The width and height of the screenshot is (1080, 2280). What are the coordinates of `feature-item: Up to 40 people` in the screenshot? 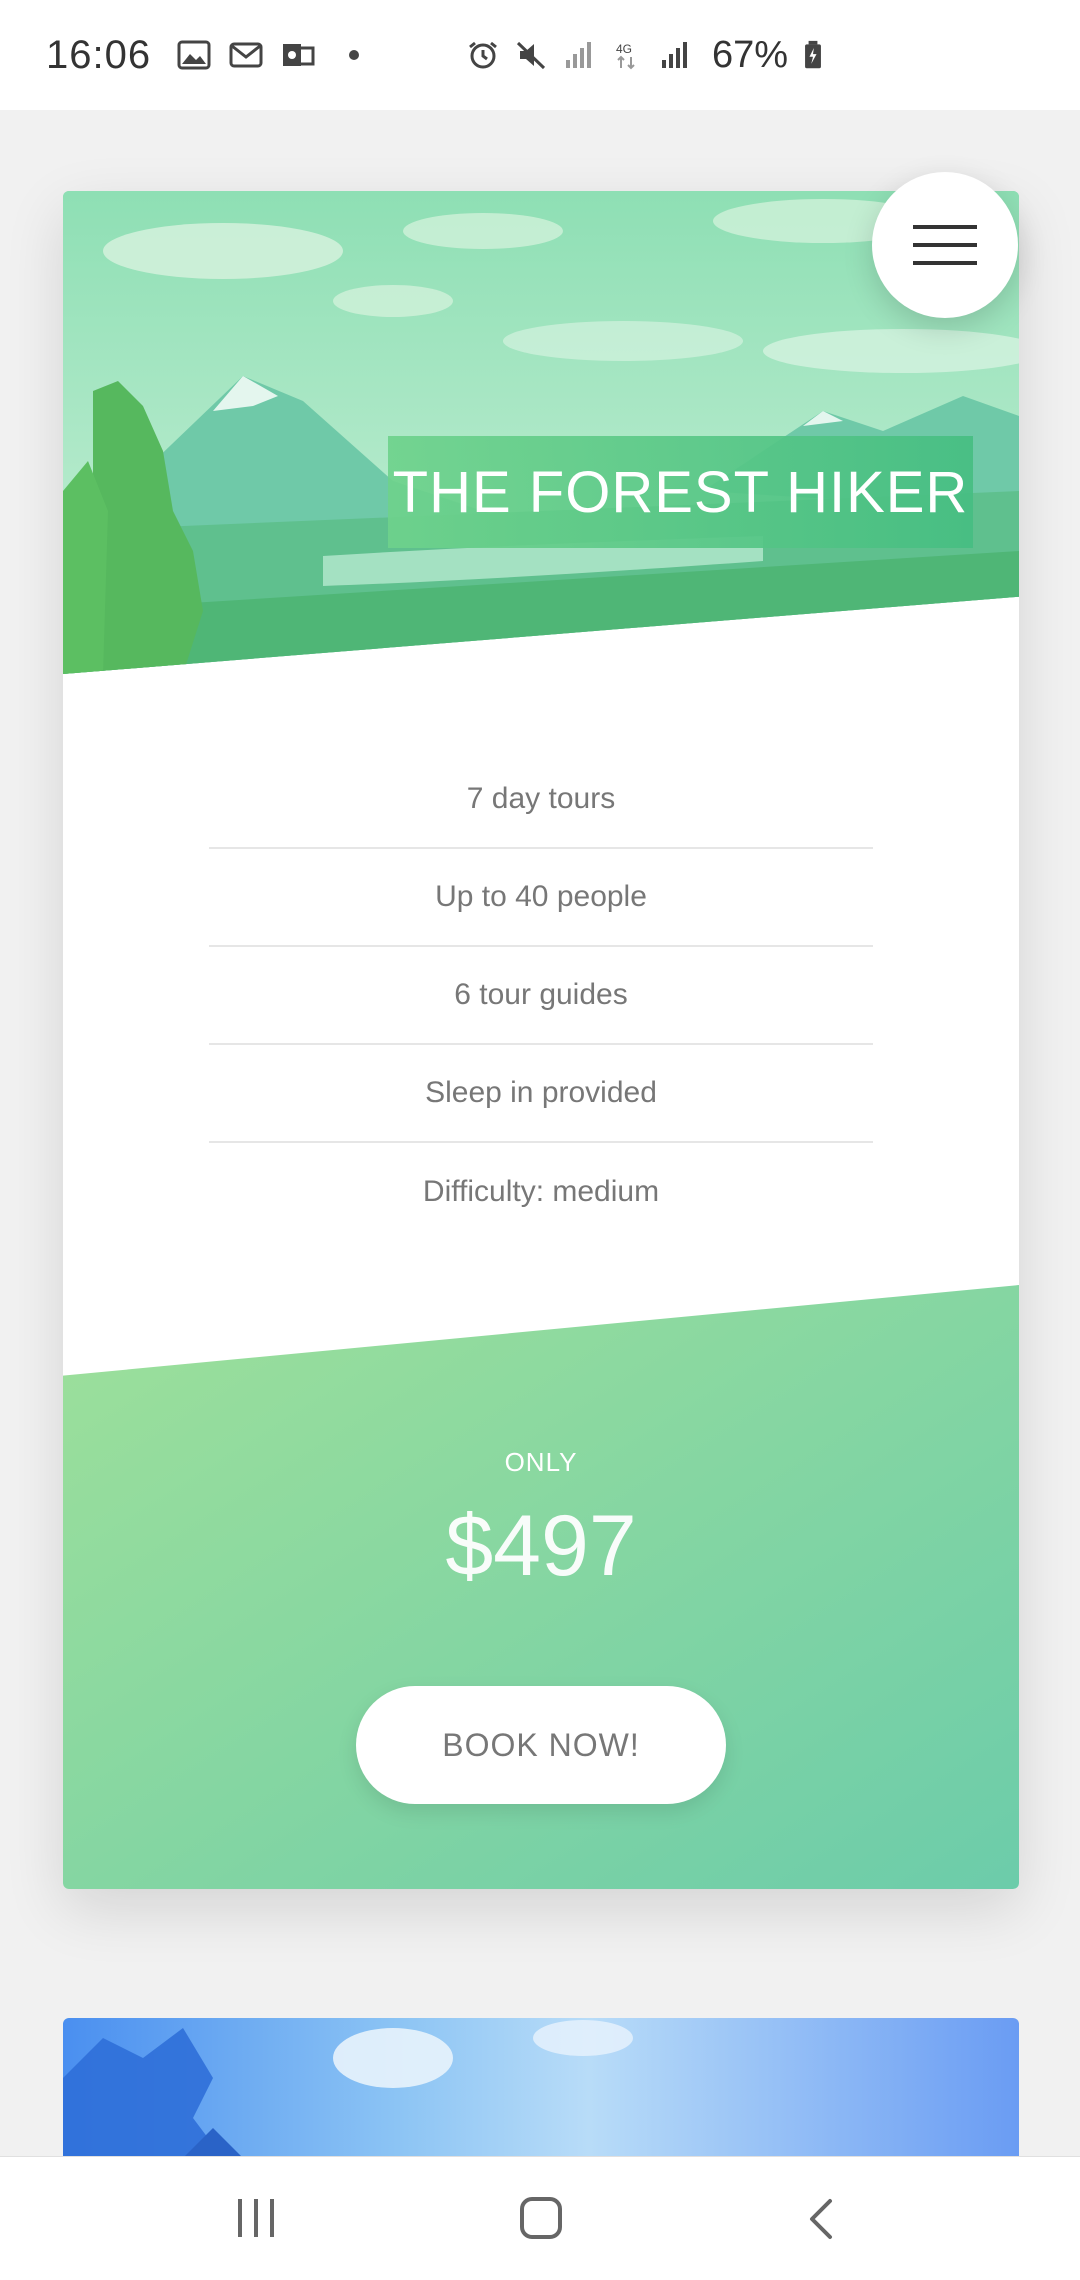 It's located at (541, 898).